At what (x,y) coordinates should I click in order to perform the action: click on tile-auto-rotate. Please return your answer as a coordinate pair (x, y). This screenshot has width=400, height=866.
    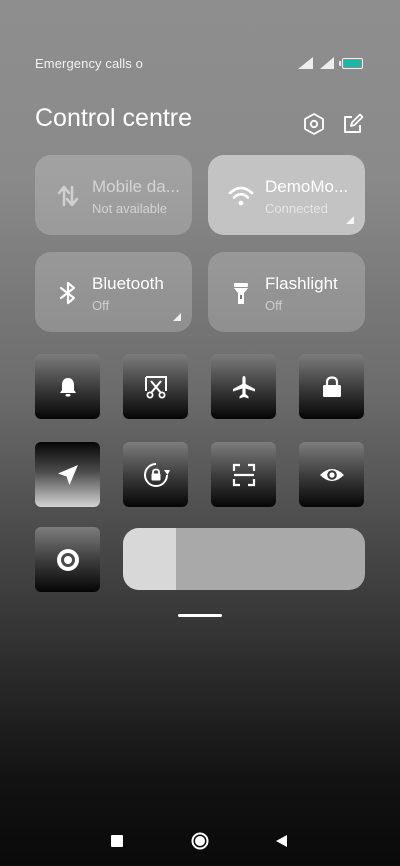
    Looking at the image, I should click on (155, 474).